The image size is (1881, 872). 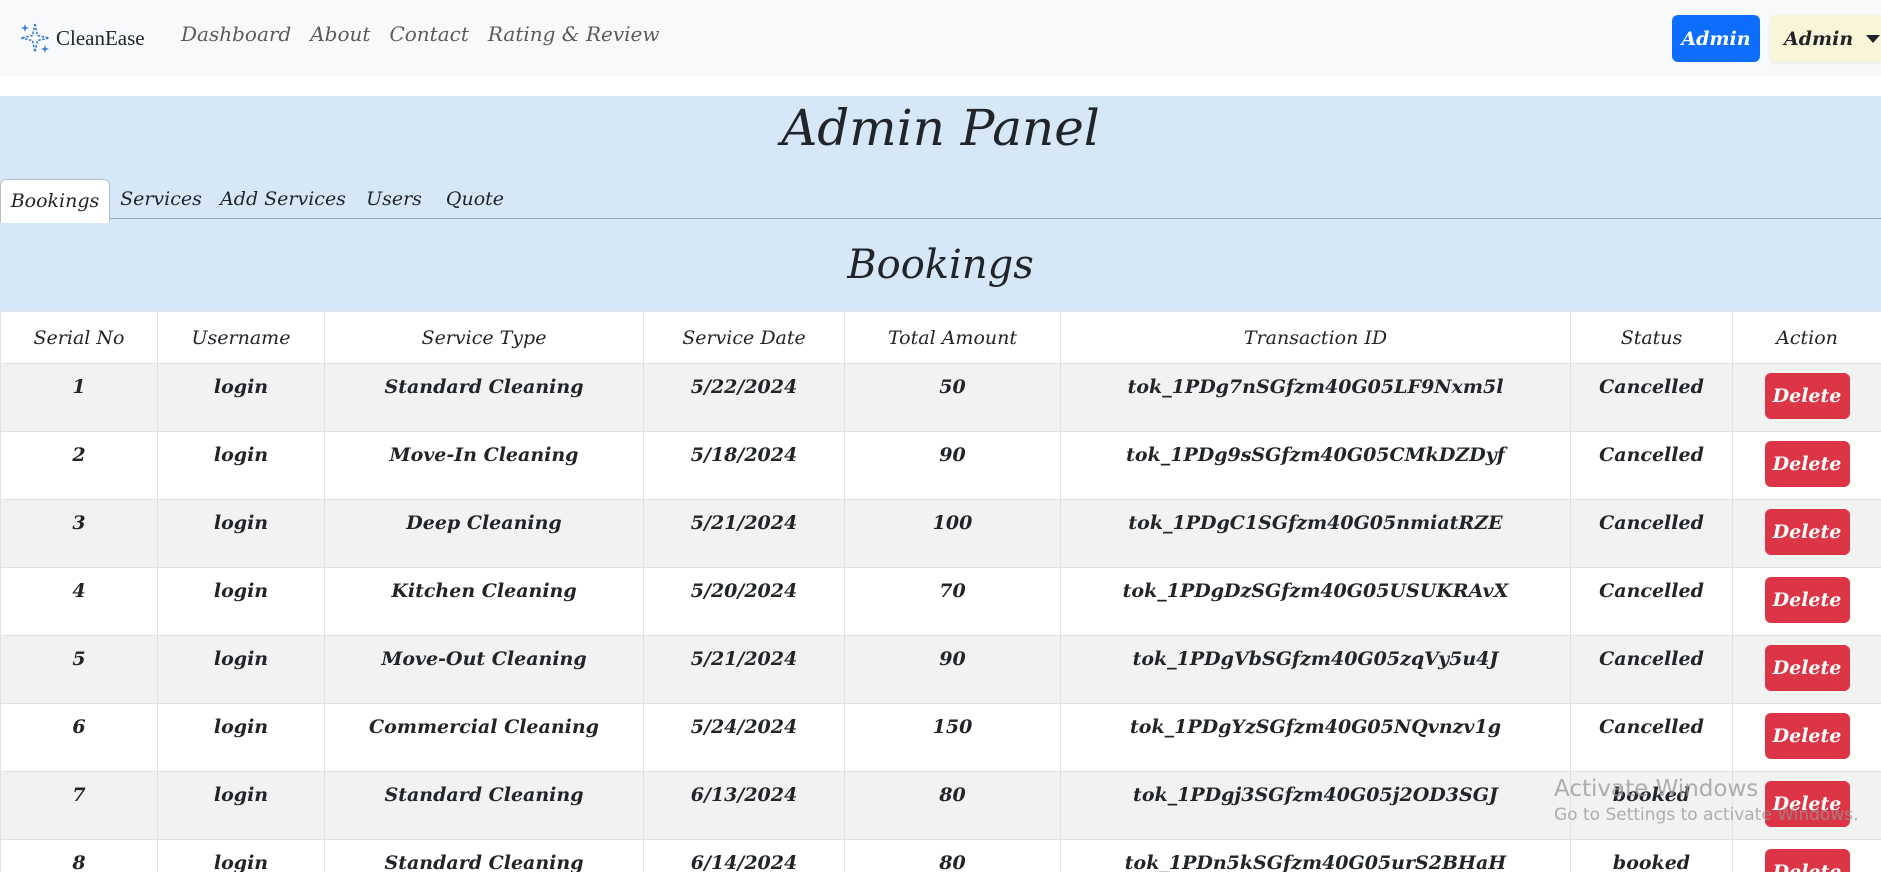 I want to click on nav-link-rating-review: Rating & Review, so click(x=574, y=34).